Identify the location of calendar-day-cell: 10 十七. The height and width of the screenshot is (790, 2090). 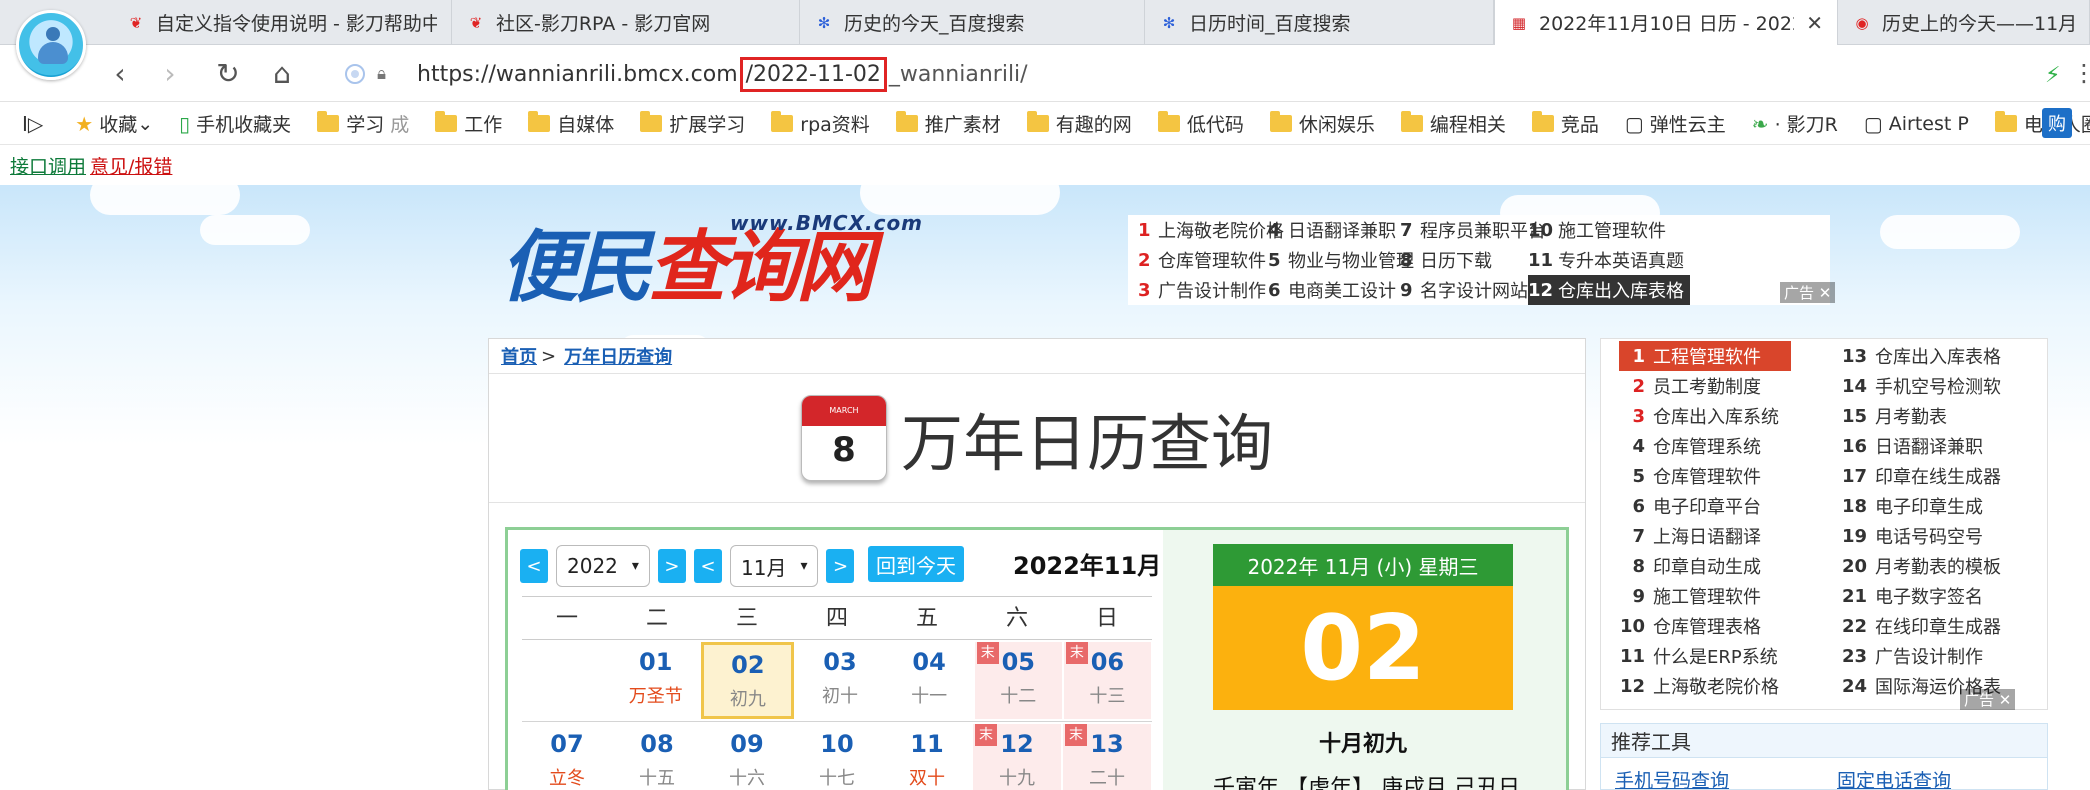
(837, 757).